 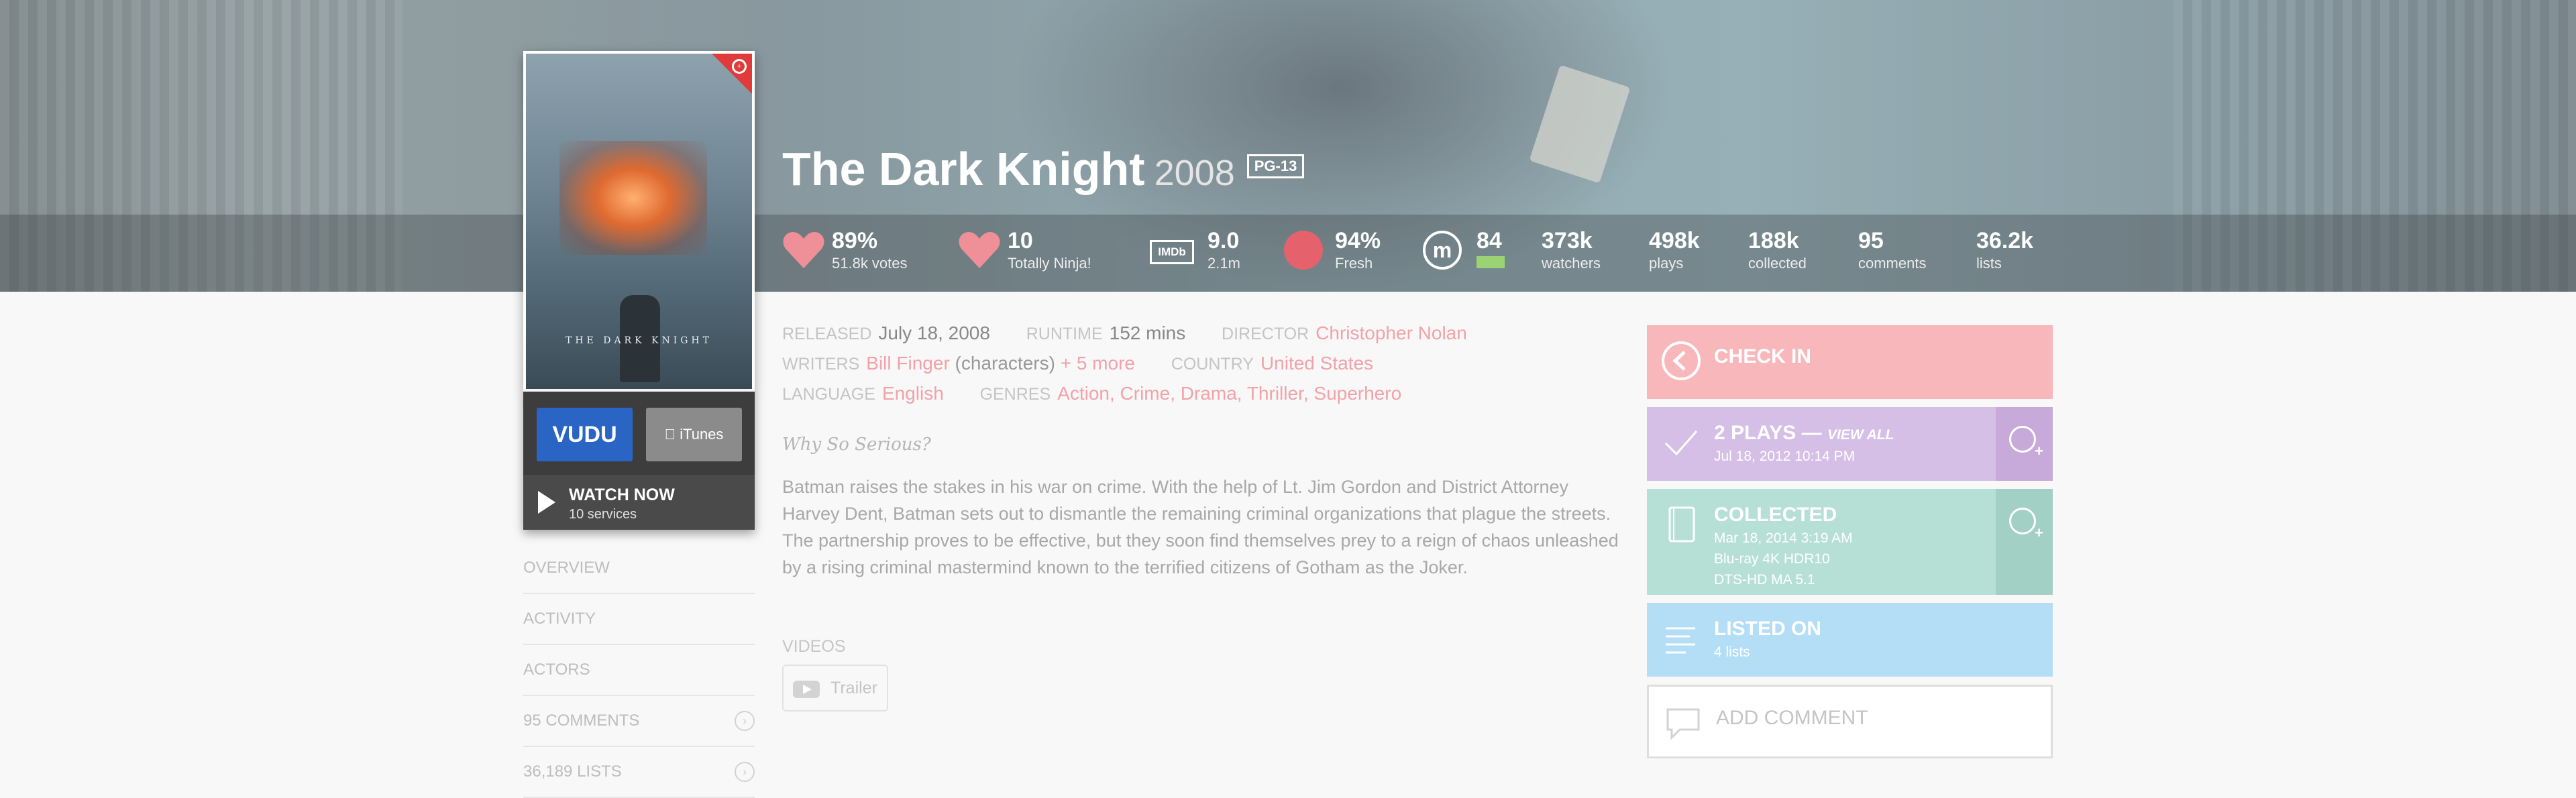 I want to click on trakt-rating-votes: 51.8k votes, so click(x=870, y=263).